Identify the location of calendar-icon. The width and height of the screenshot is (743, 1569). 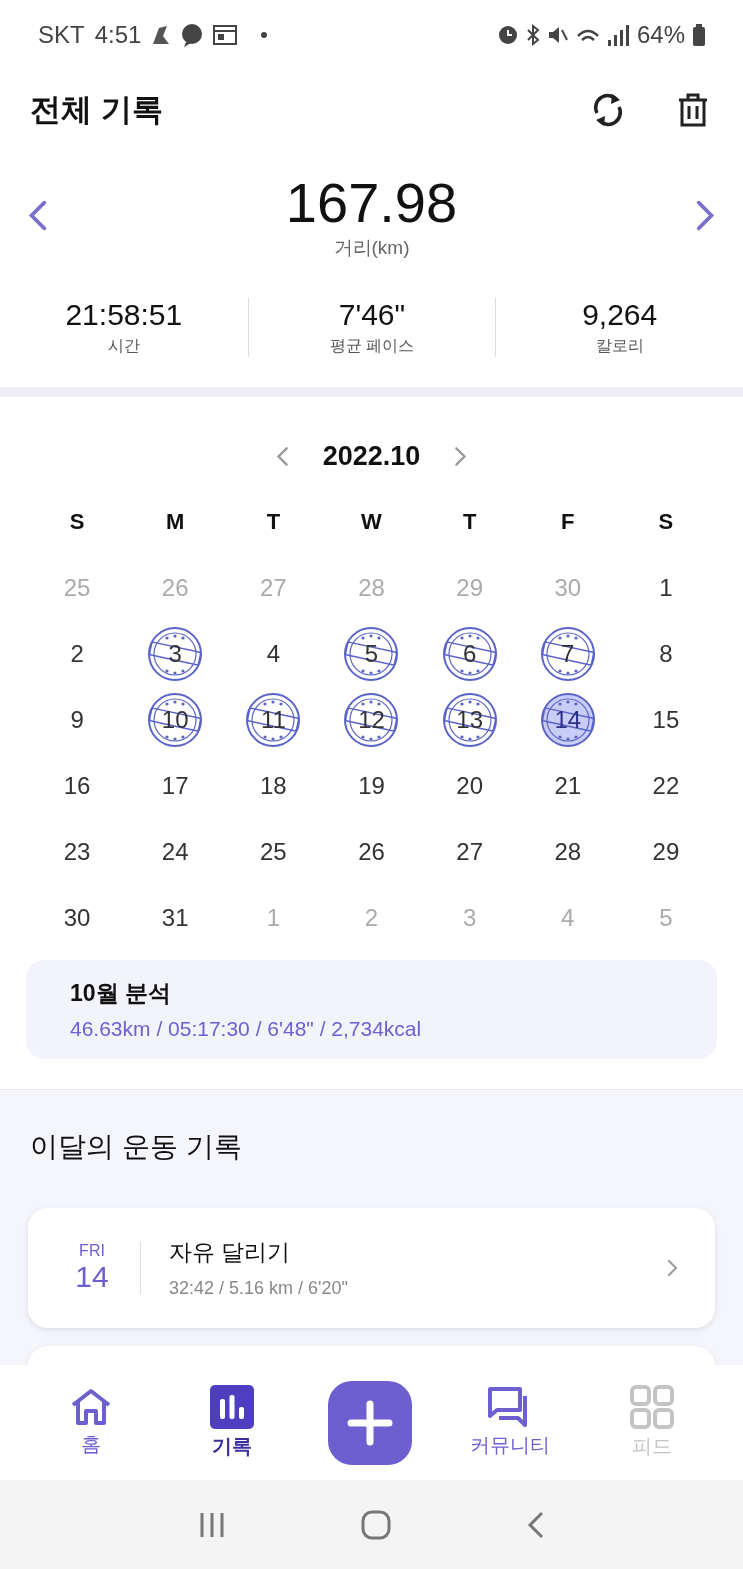
(225, 35).